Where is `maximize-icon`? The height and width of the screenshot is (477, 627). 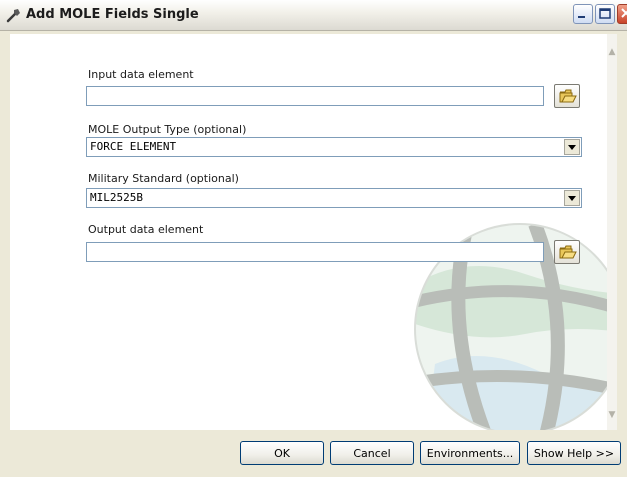 maximize-icon is located at coordinates (605, 13).